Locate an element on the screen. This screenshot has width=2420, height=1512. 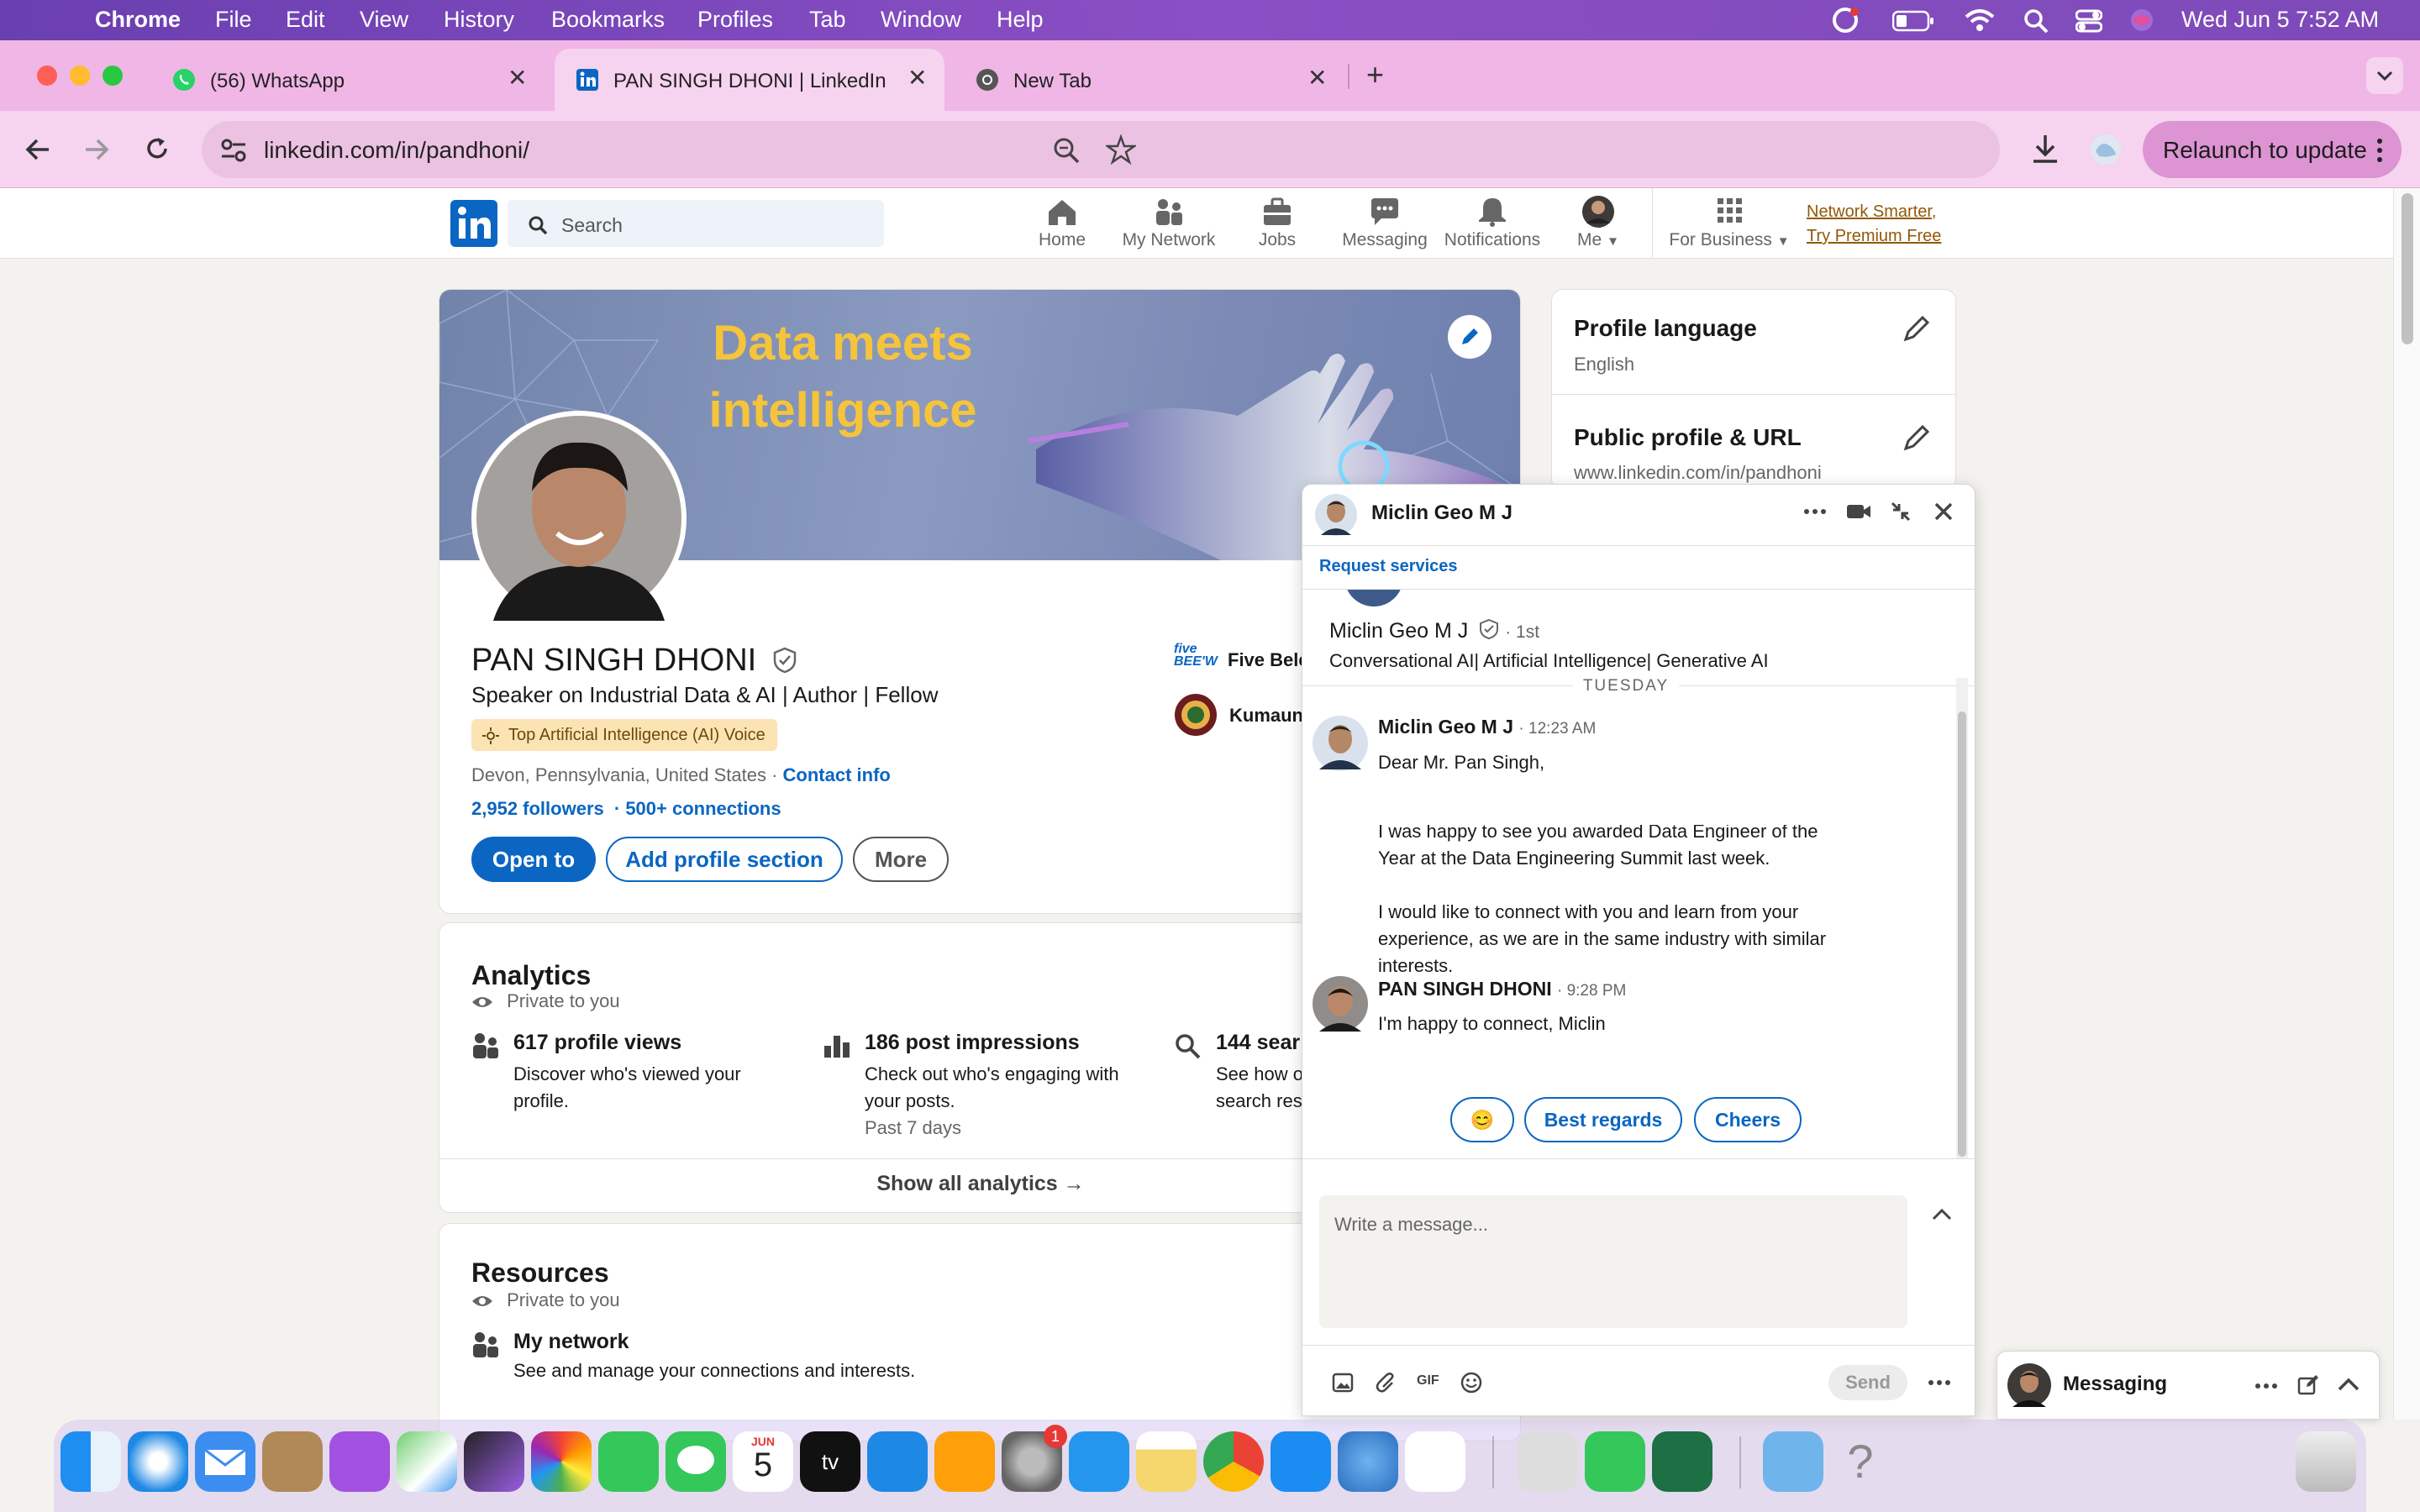
tab-whatsapp: (56) WhatsApp ✕ is located at coordinates (348, 80).